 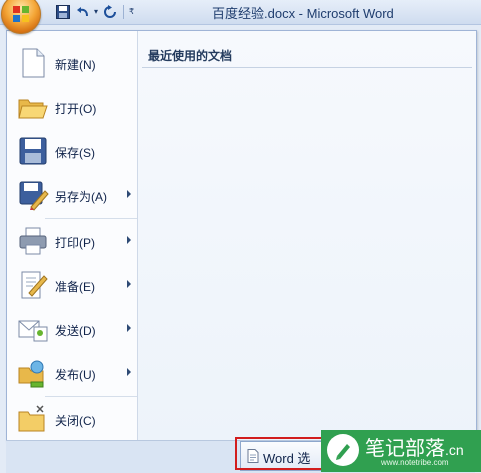 What do you see at coordinates (31, 374) in the screenshot?
I see `publish-icon` at bounding box center [31, 374].